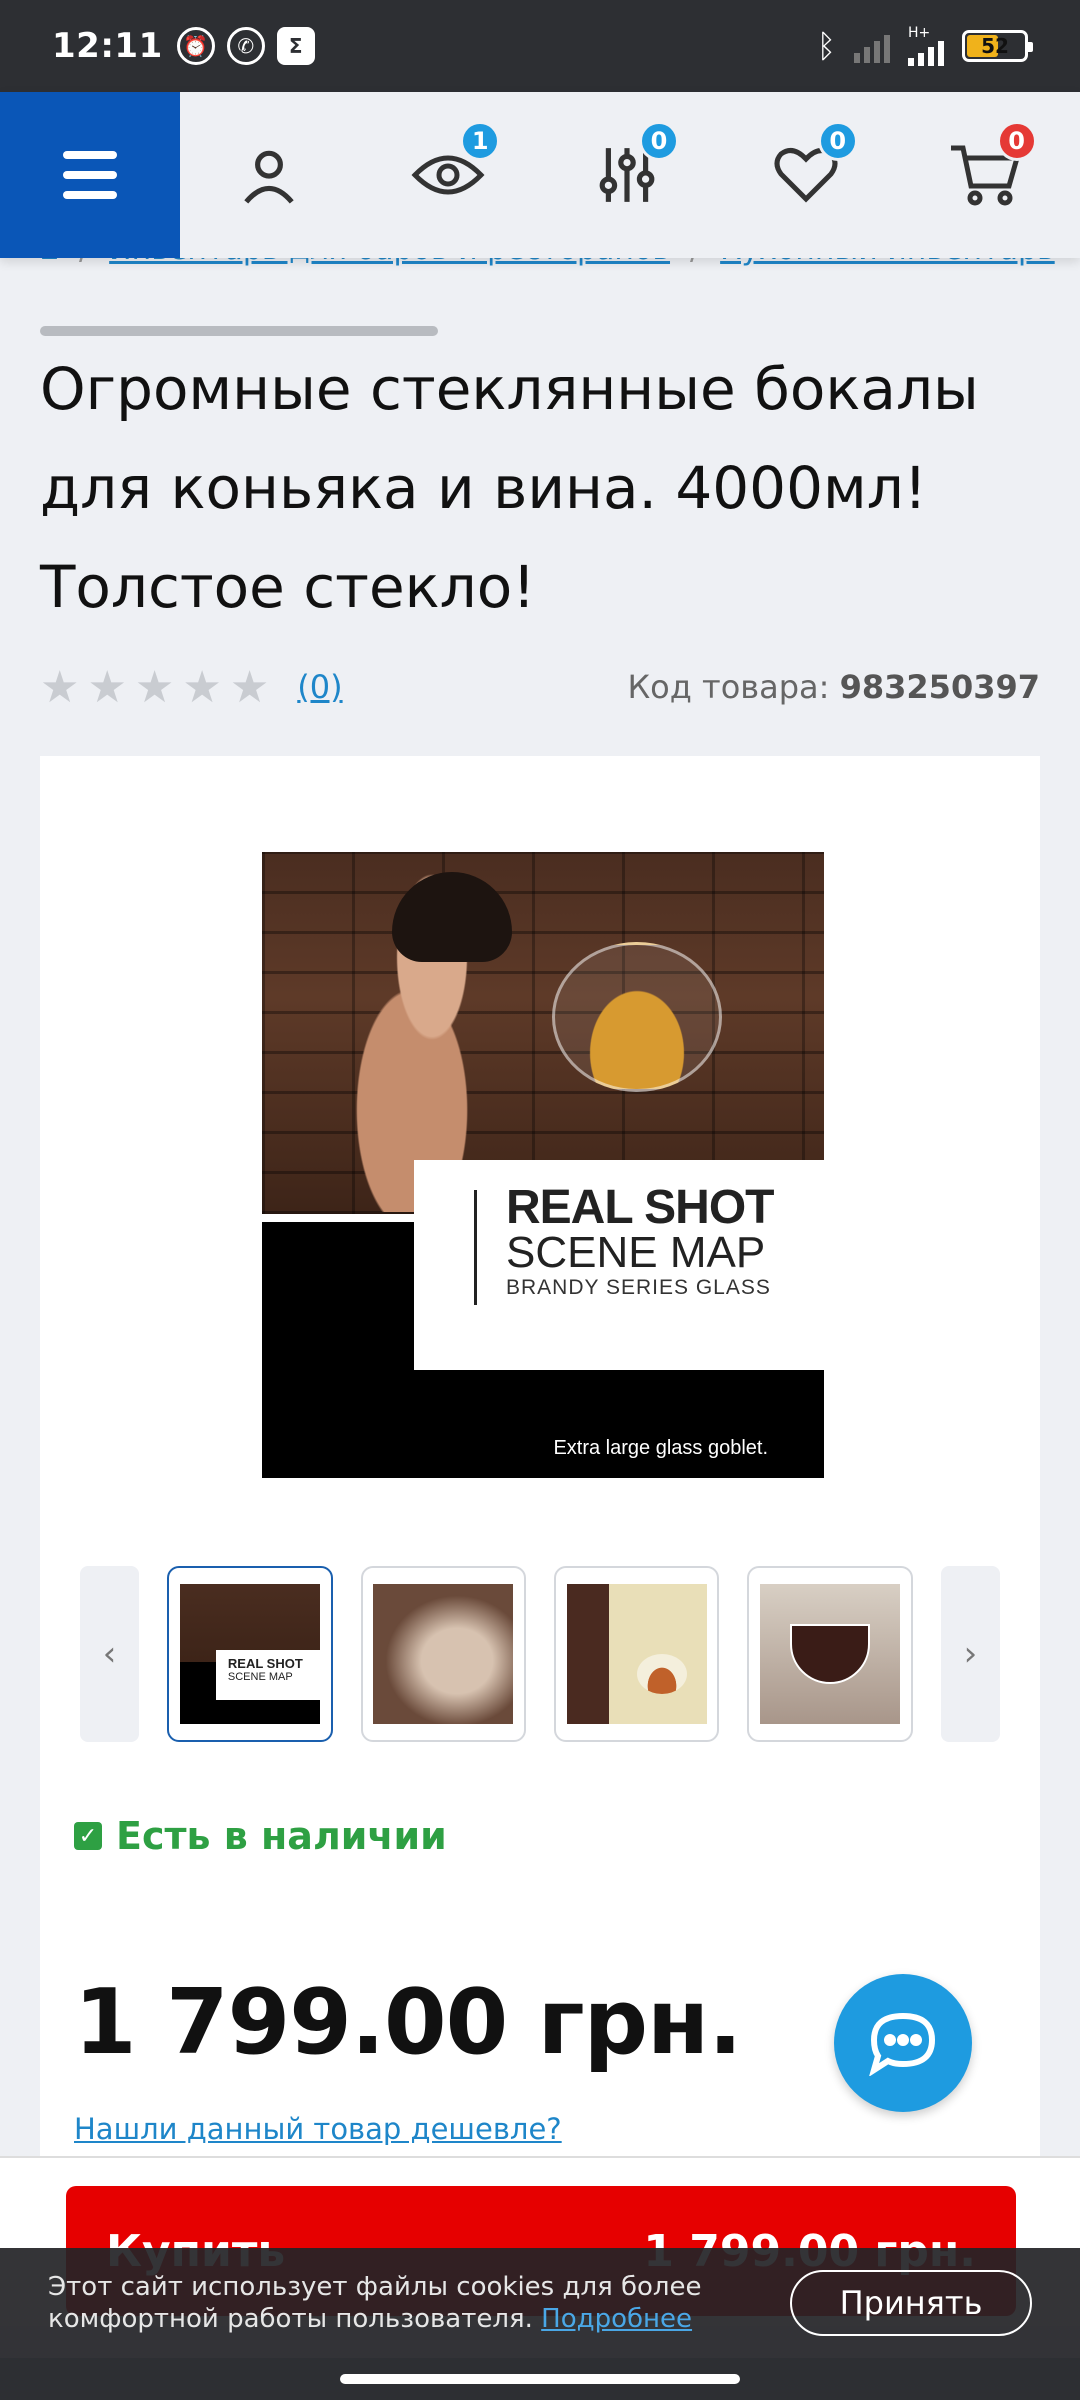 This screenshot has width=1080, height=2400. Describe the element at coordinates (658, 141) in the screenshot. I see `compare-badge: 0` at that location.